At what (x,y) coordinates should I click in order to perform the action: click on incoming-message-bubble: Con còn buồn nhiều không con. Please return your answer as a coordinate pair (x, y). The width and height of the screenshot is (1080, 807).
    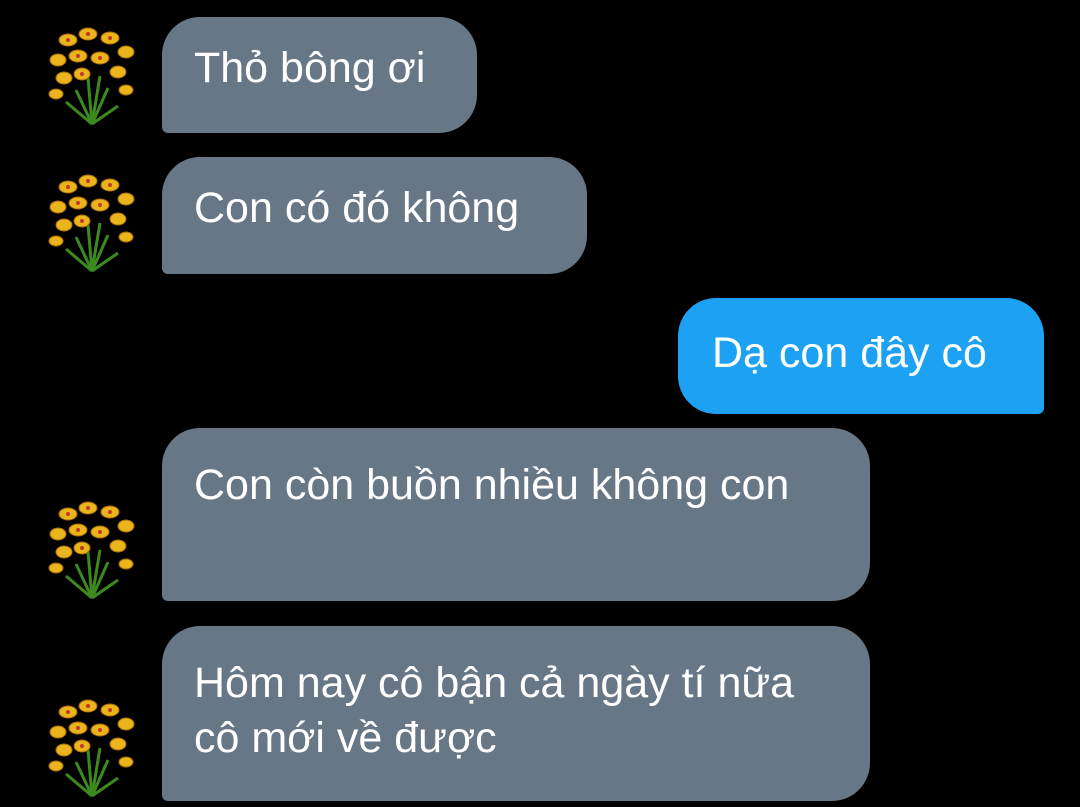
    Looking at the image, I should click on (516, 514).